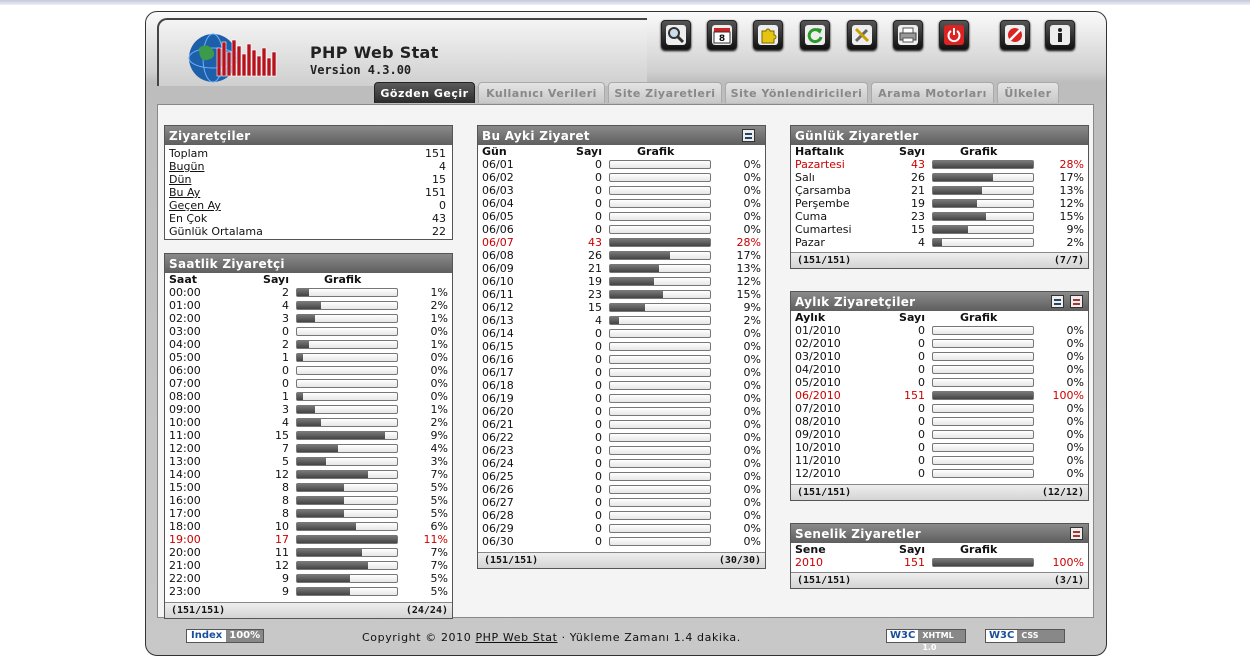 The image size is (1250, 660). Describe the element at coordinates (498, 268) in the screenshot. I see `monthvisits-row-label: 06/09` at that location.